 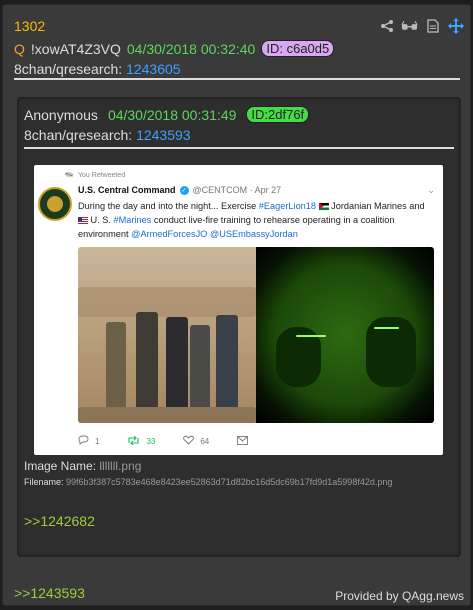 What do you see at coordinates (399, 596) in the screenshot?
I see `credit-text: Provided by QAgg.news` at bounding box center [399, 596].